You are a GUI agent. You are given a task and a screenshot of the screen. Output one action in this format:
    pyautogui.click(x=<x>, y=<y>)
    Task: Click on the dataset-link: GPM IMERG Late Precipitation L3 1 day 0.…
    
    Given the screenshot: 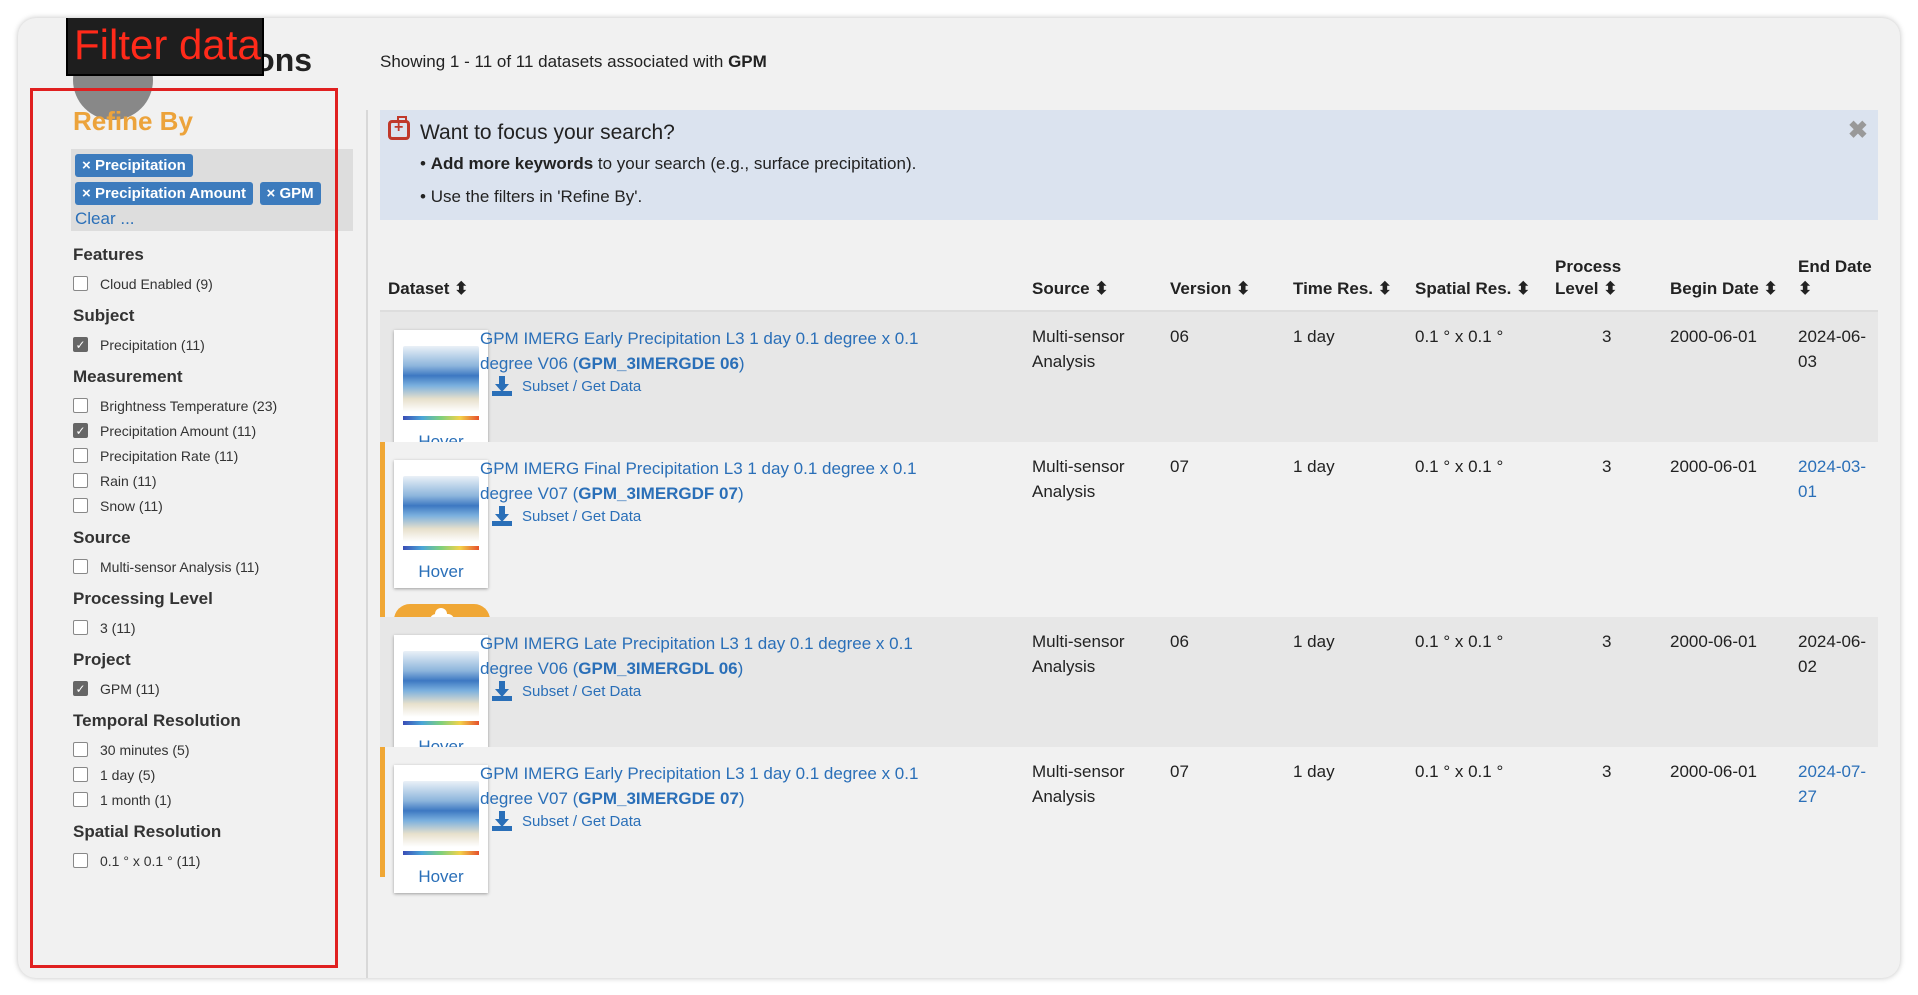 What is the action you would take?
    pyautogui.click(x=710, y=656)
    